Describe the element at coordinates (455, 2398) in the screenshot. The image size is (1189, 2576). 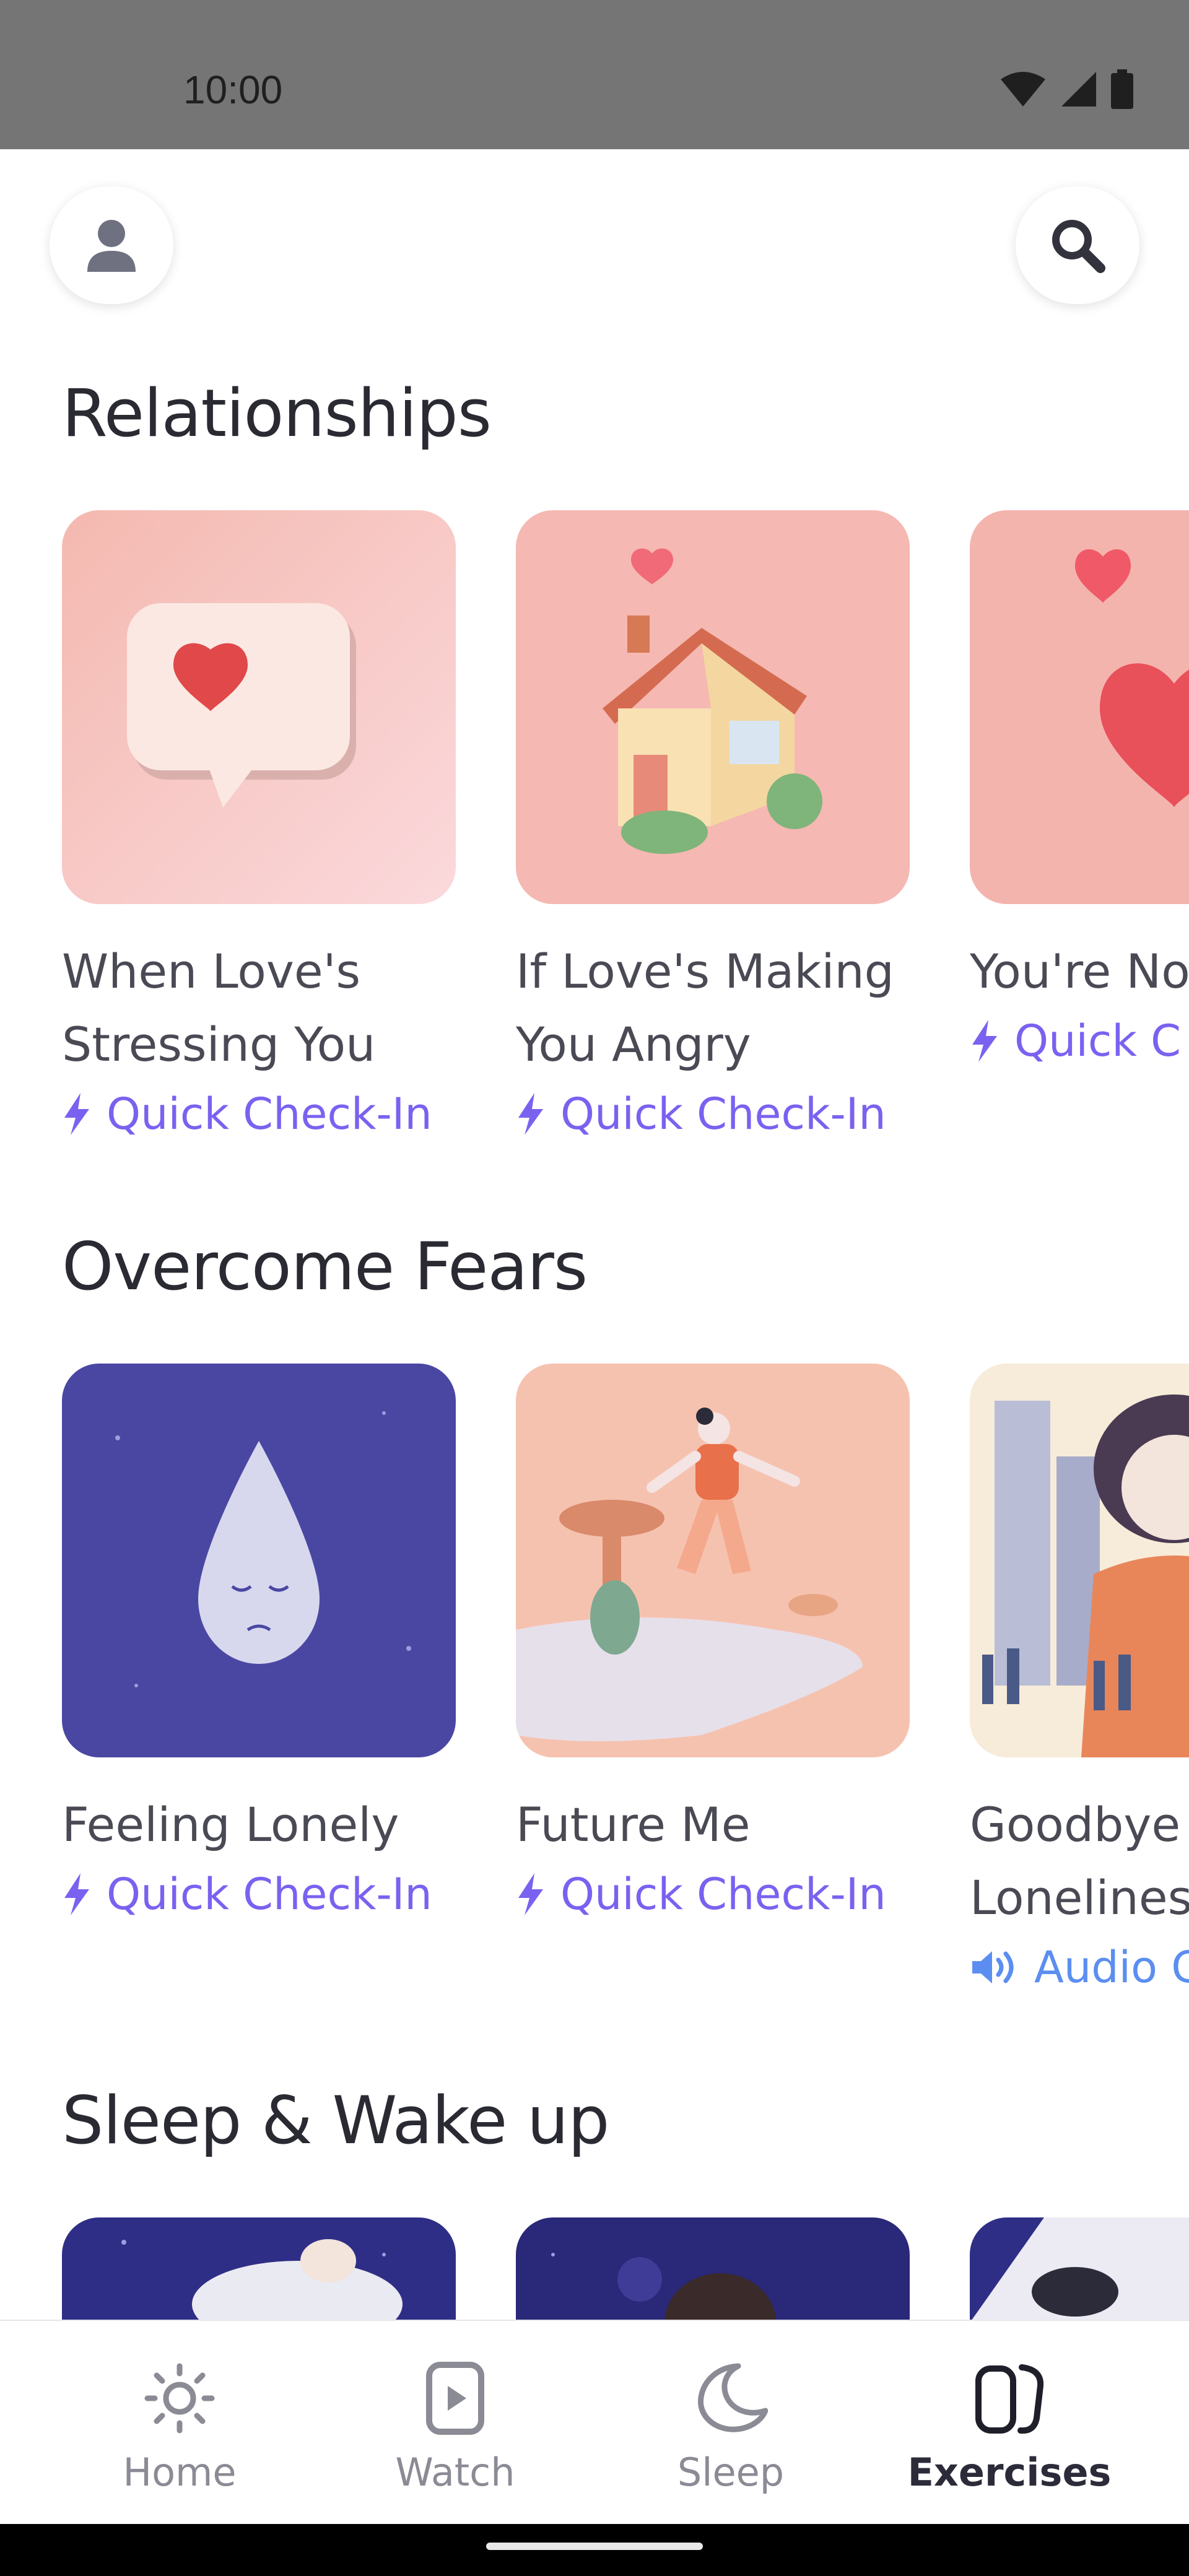
I see `play-icon` at that location.